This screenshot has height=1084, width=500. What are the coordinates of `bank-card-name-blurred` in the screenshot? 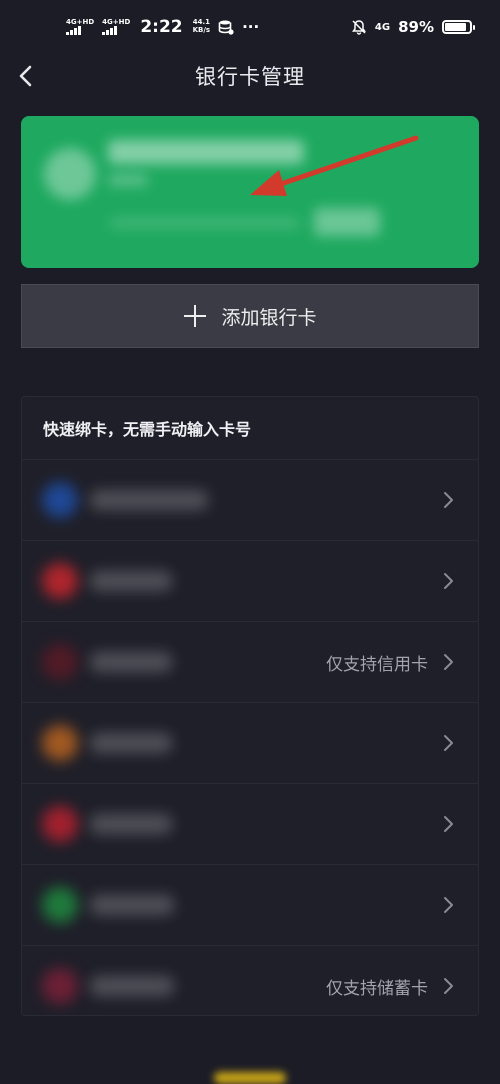 It's located at (206, 152).